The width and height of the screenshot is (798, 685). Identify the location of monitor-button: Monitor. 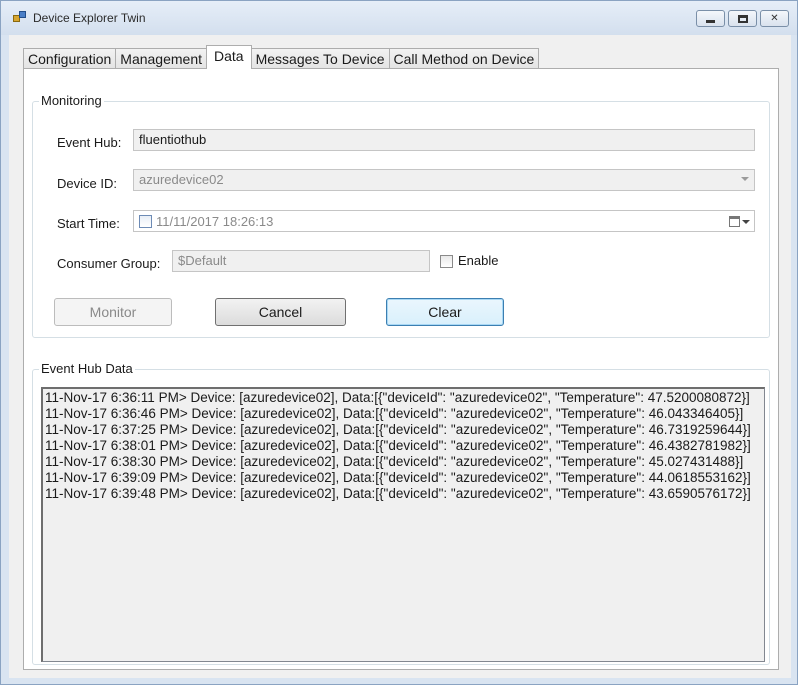
(113, 312).